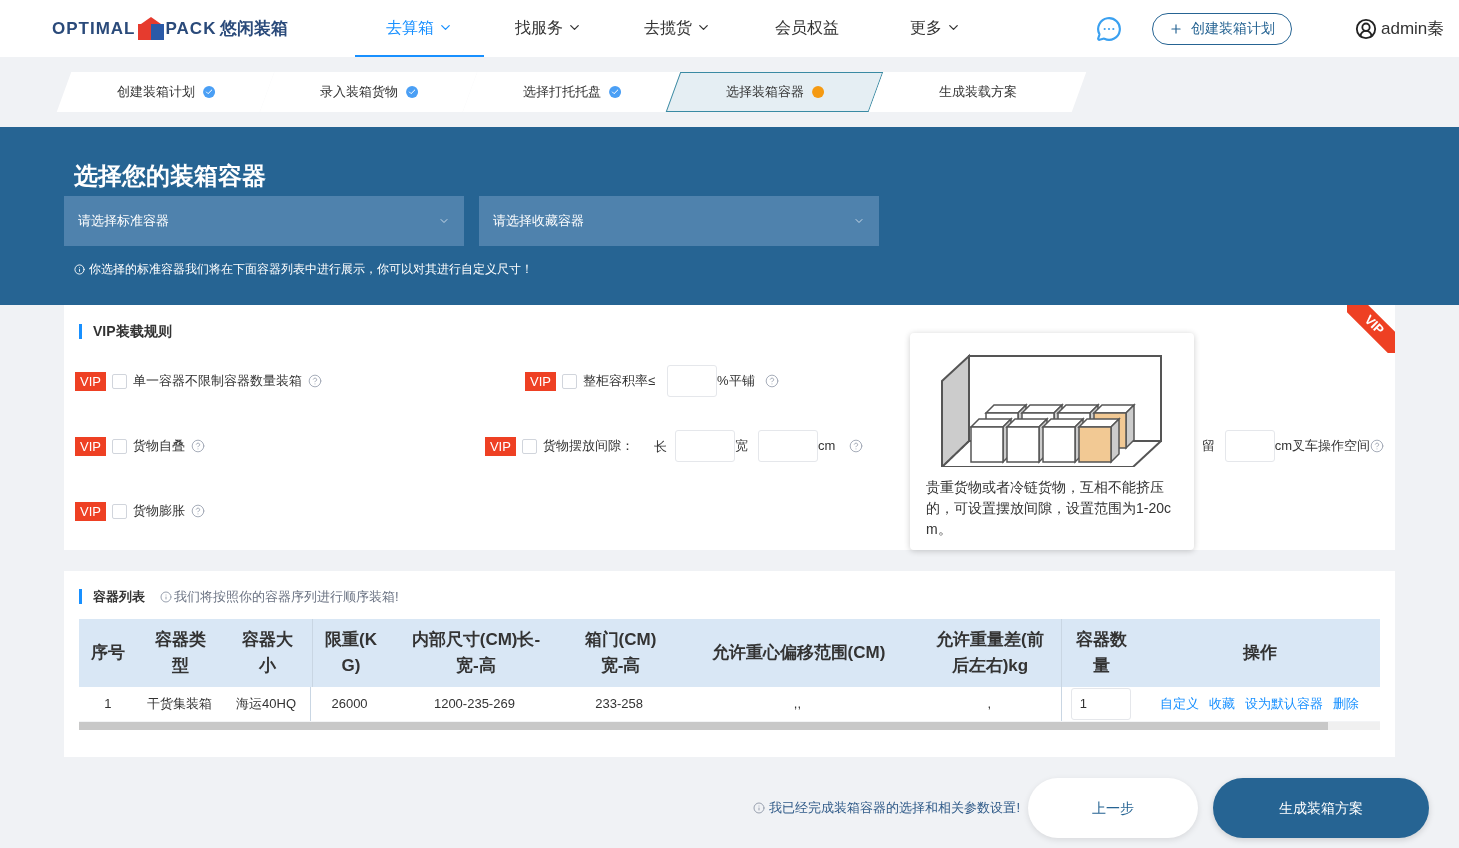 The width and height of the screenshot is (1459, 848). What do you see at coordinates (741, 446) in the screenshot?
I see `rule-label: 宽` at bounding box center [741, 446].